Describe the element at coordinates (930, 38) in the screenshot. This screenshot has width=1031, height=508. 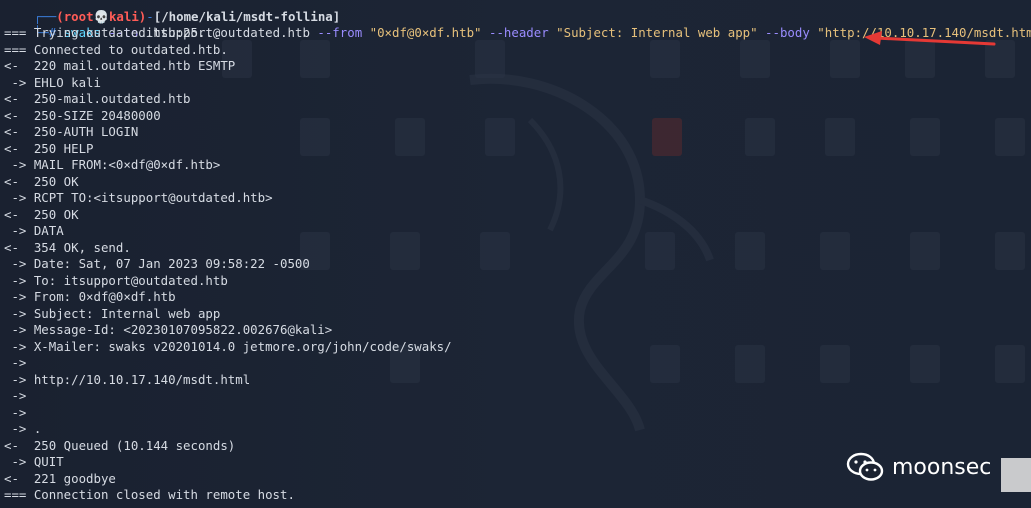
I see `red-arrow-icon` at that location.